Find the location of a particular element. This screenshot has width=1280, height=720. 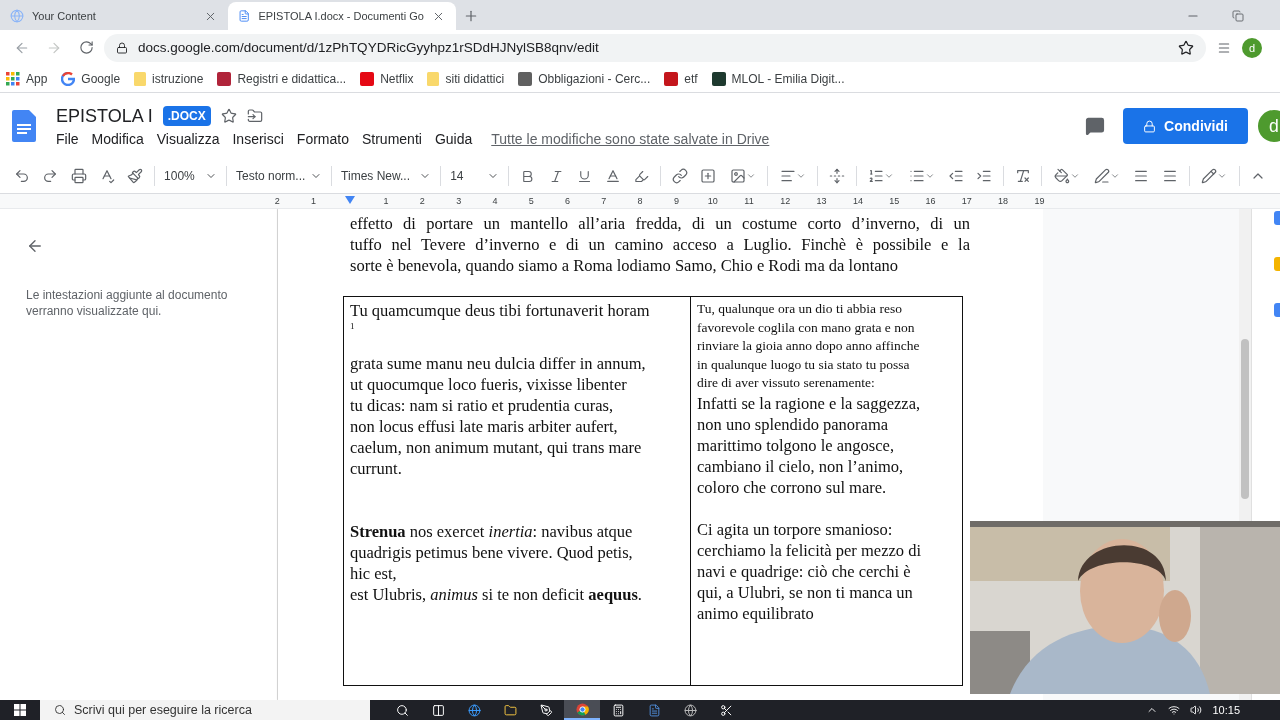

ruler-number: 14 is located at coordinates (857, 201).